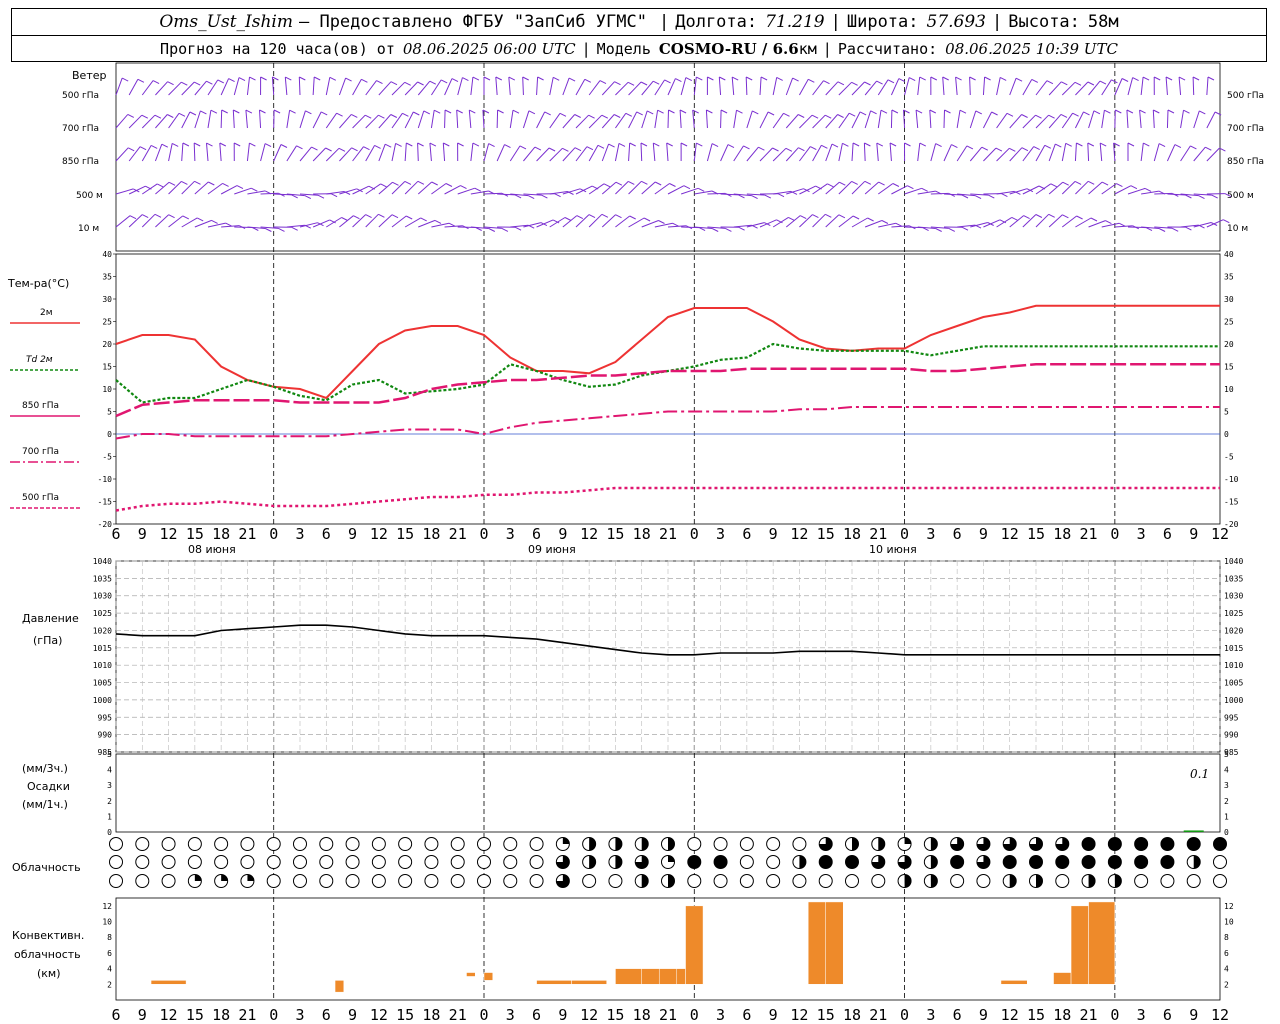 This screenshot has width=1280, height=1024. I want to click on temp-y-tick-right: 20, so click(1229, 344).